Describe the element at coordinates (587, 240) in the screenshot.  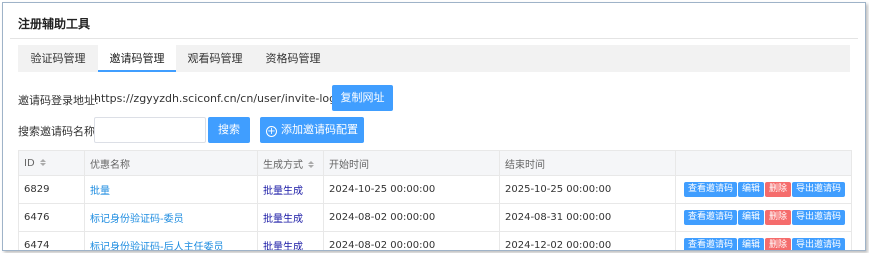
I see `cell-end-time: 2024-12-02 00:00:00` at that location.